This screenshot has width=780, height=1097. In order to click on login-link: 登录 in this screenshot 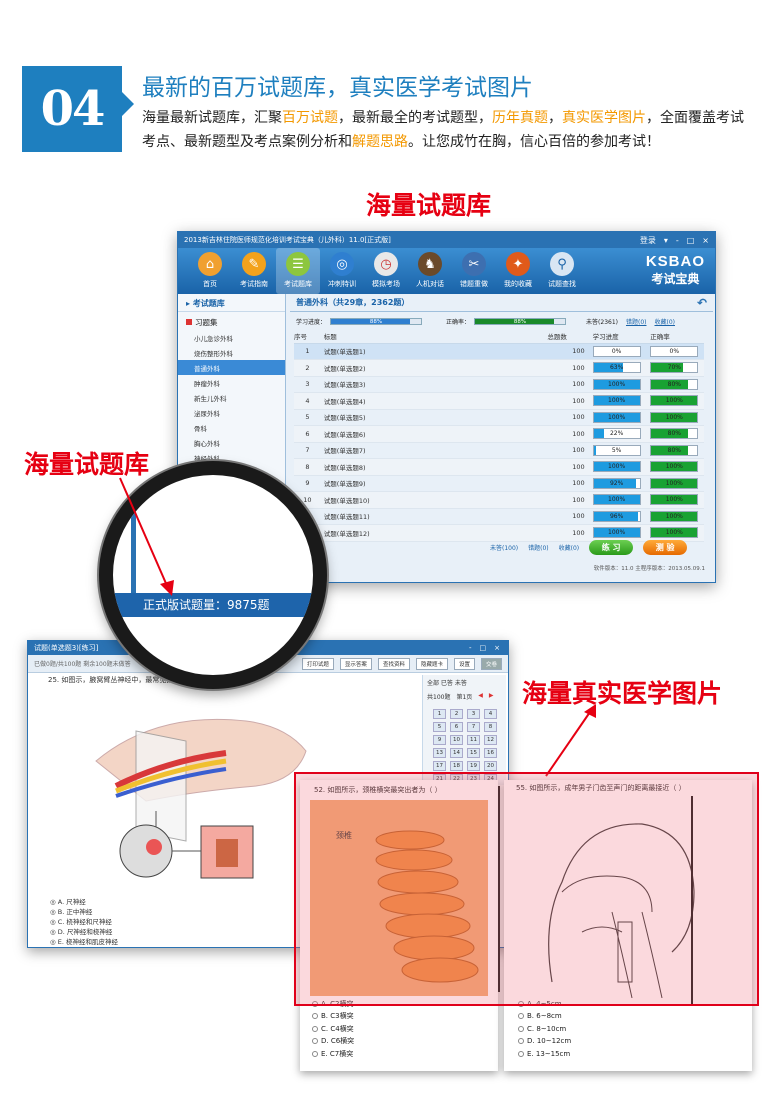, I will do `click(648, 240)`.